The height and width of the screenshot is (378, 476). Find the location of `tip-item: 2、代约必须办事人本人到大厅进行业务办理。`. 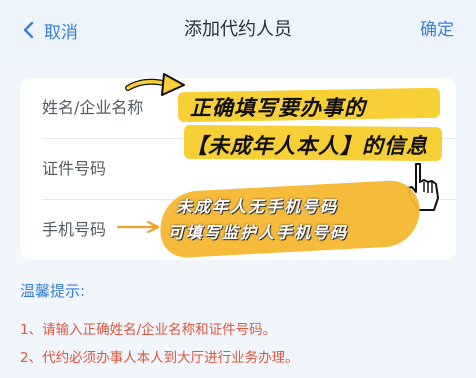

tip-item: 2、代约必须办事人本人到大厅进行业务办理。 is located at coordinates (159, 358).